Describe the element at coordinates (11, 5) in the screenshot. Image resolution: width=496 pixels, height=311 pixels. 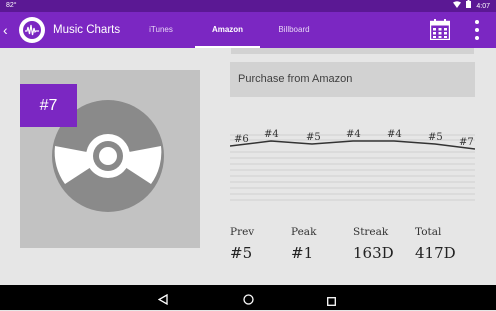
I see `temperature-text: 82°` at that location.